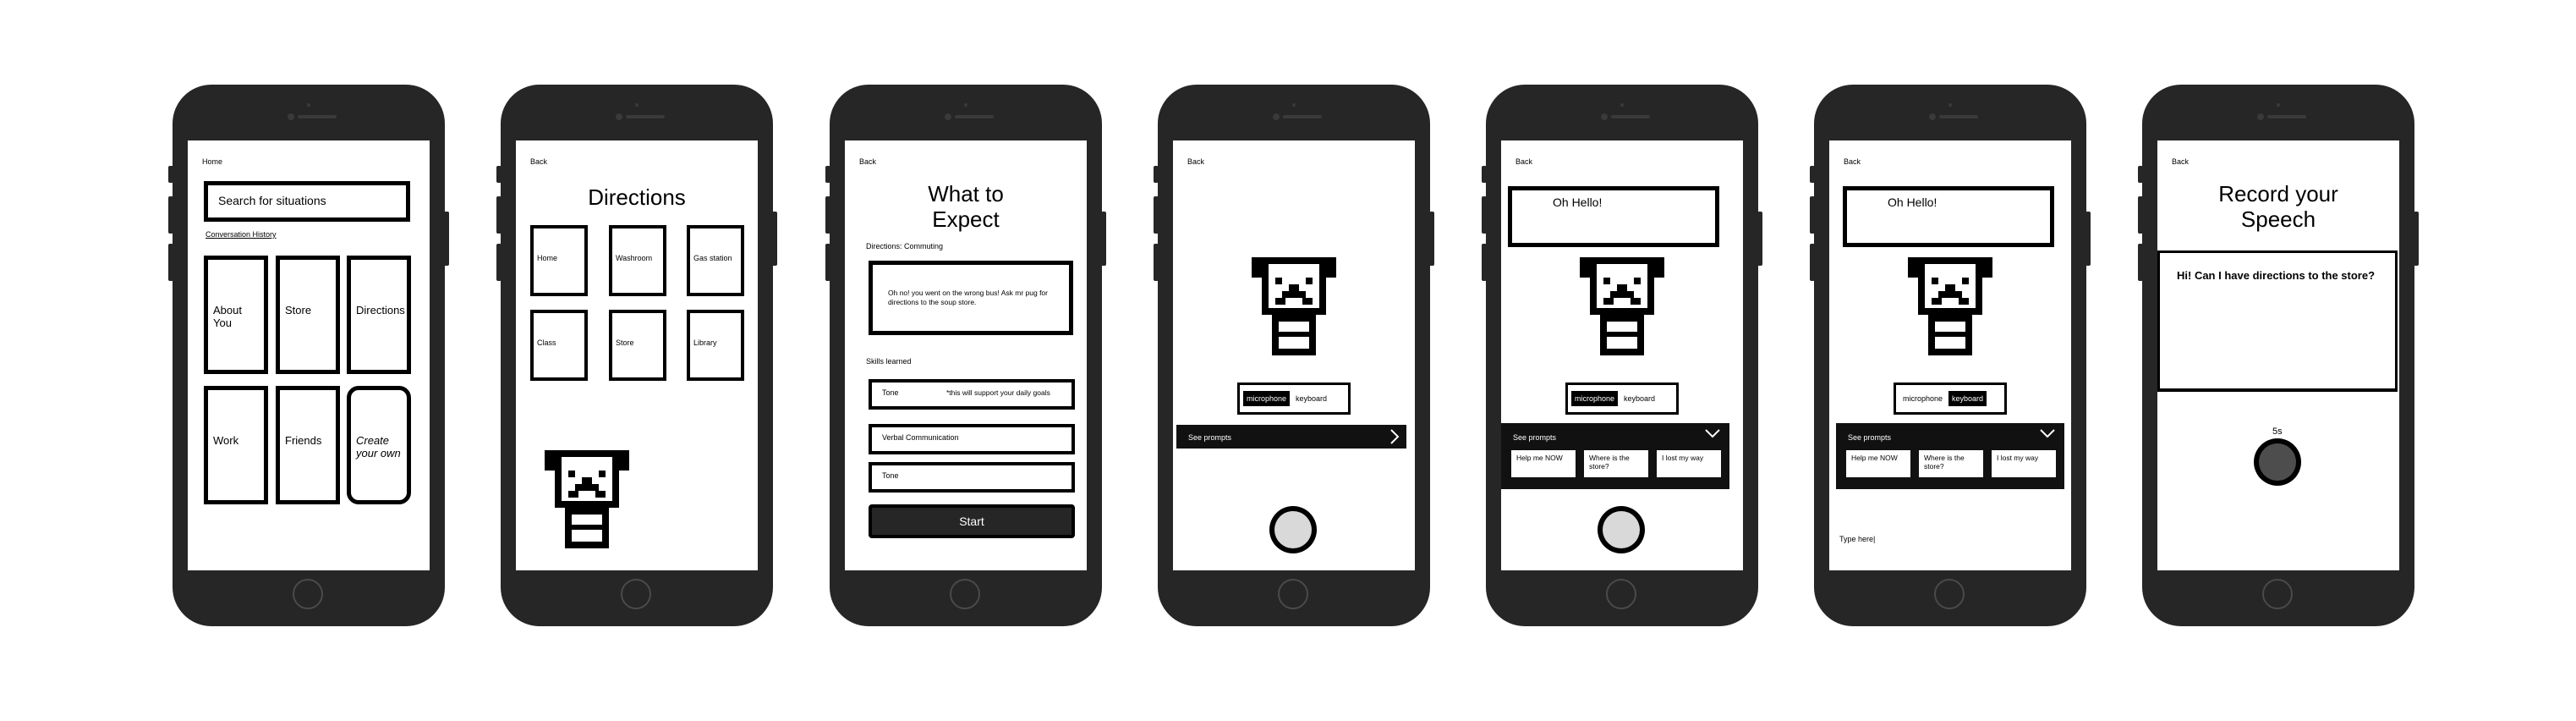 The width and height of the screenshot is (2576, 721). What do you see at coordinates (2277, 320) in the screenshot?
I see `transcript-box: Hi! Can I have directions to the store?` at bounding box center [2277, 320].